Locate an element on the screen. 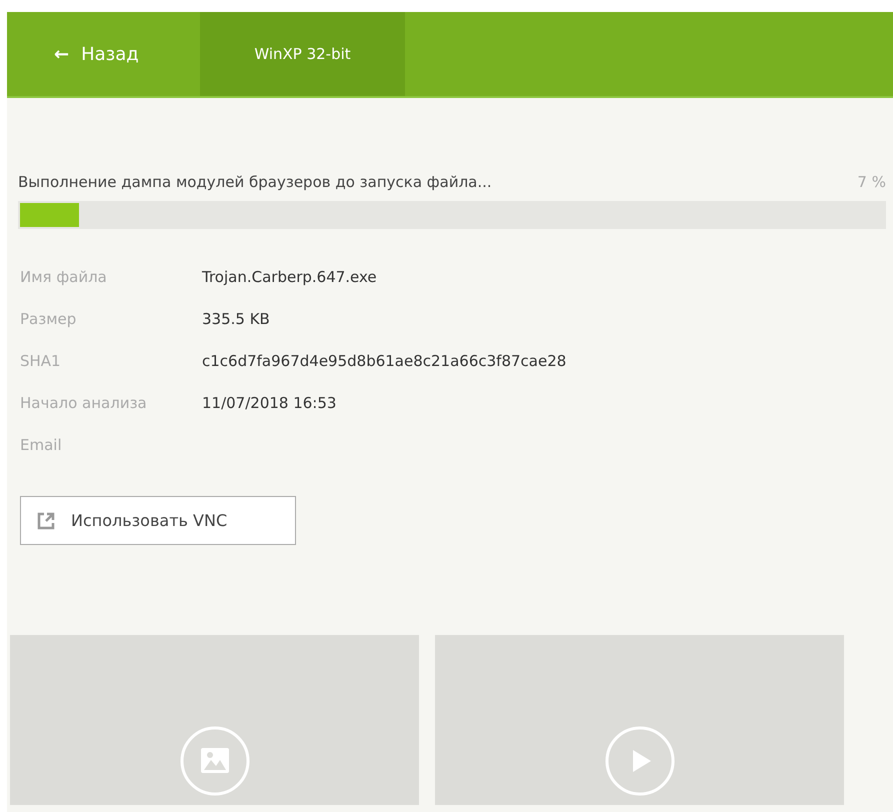 This screenshot has height=812, width=893. tab: WinXP 32-bit is located at coordinates (302, 54).